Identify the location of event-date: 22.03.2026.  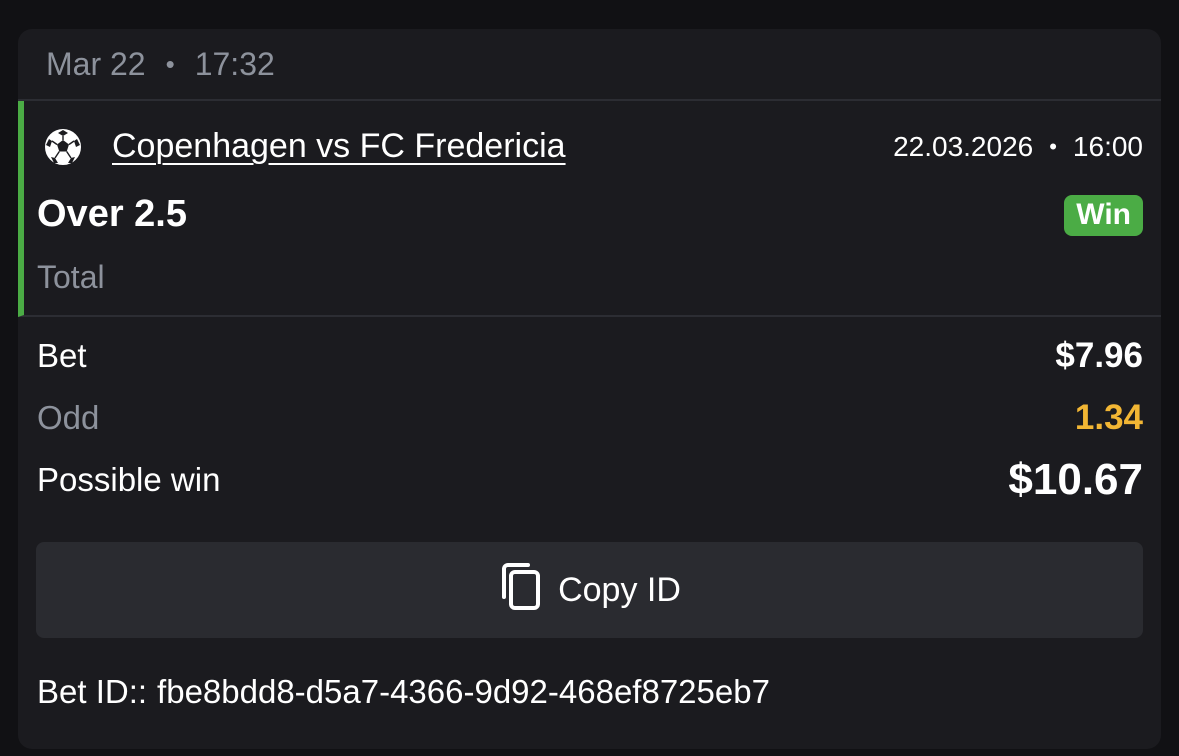
(963, 146).